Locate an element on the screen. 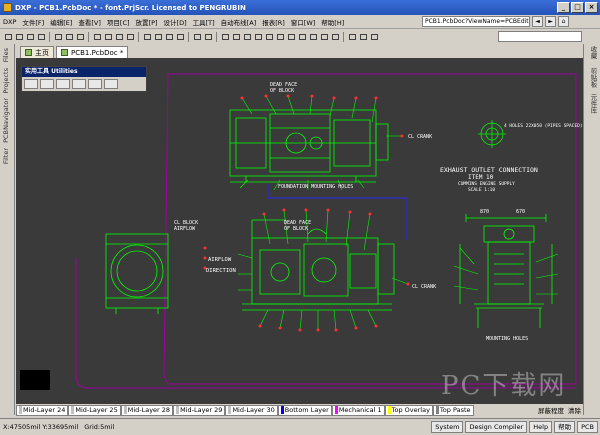  menu-reports: 报表[R] is located at coordinates (273, 22).